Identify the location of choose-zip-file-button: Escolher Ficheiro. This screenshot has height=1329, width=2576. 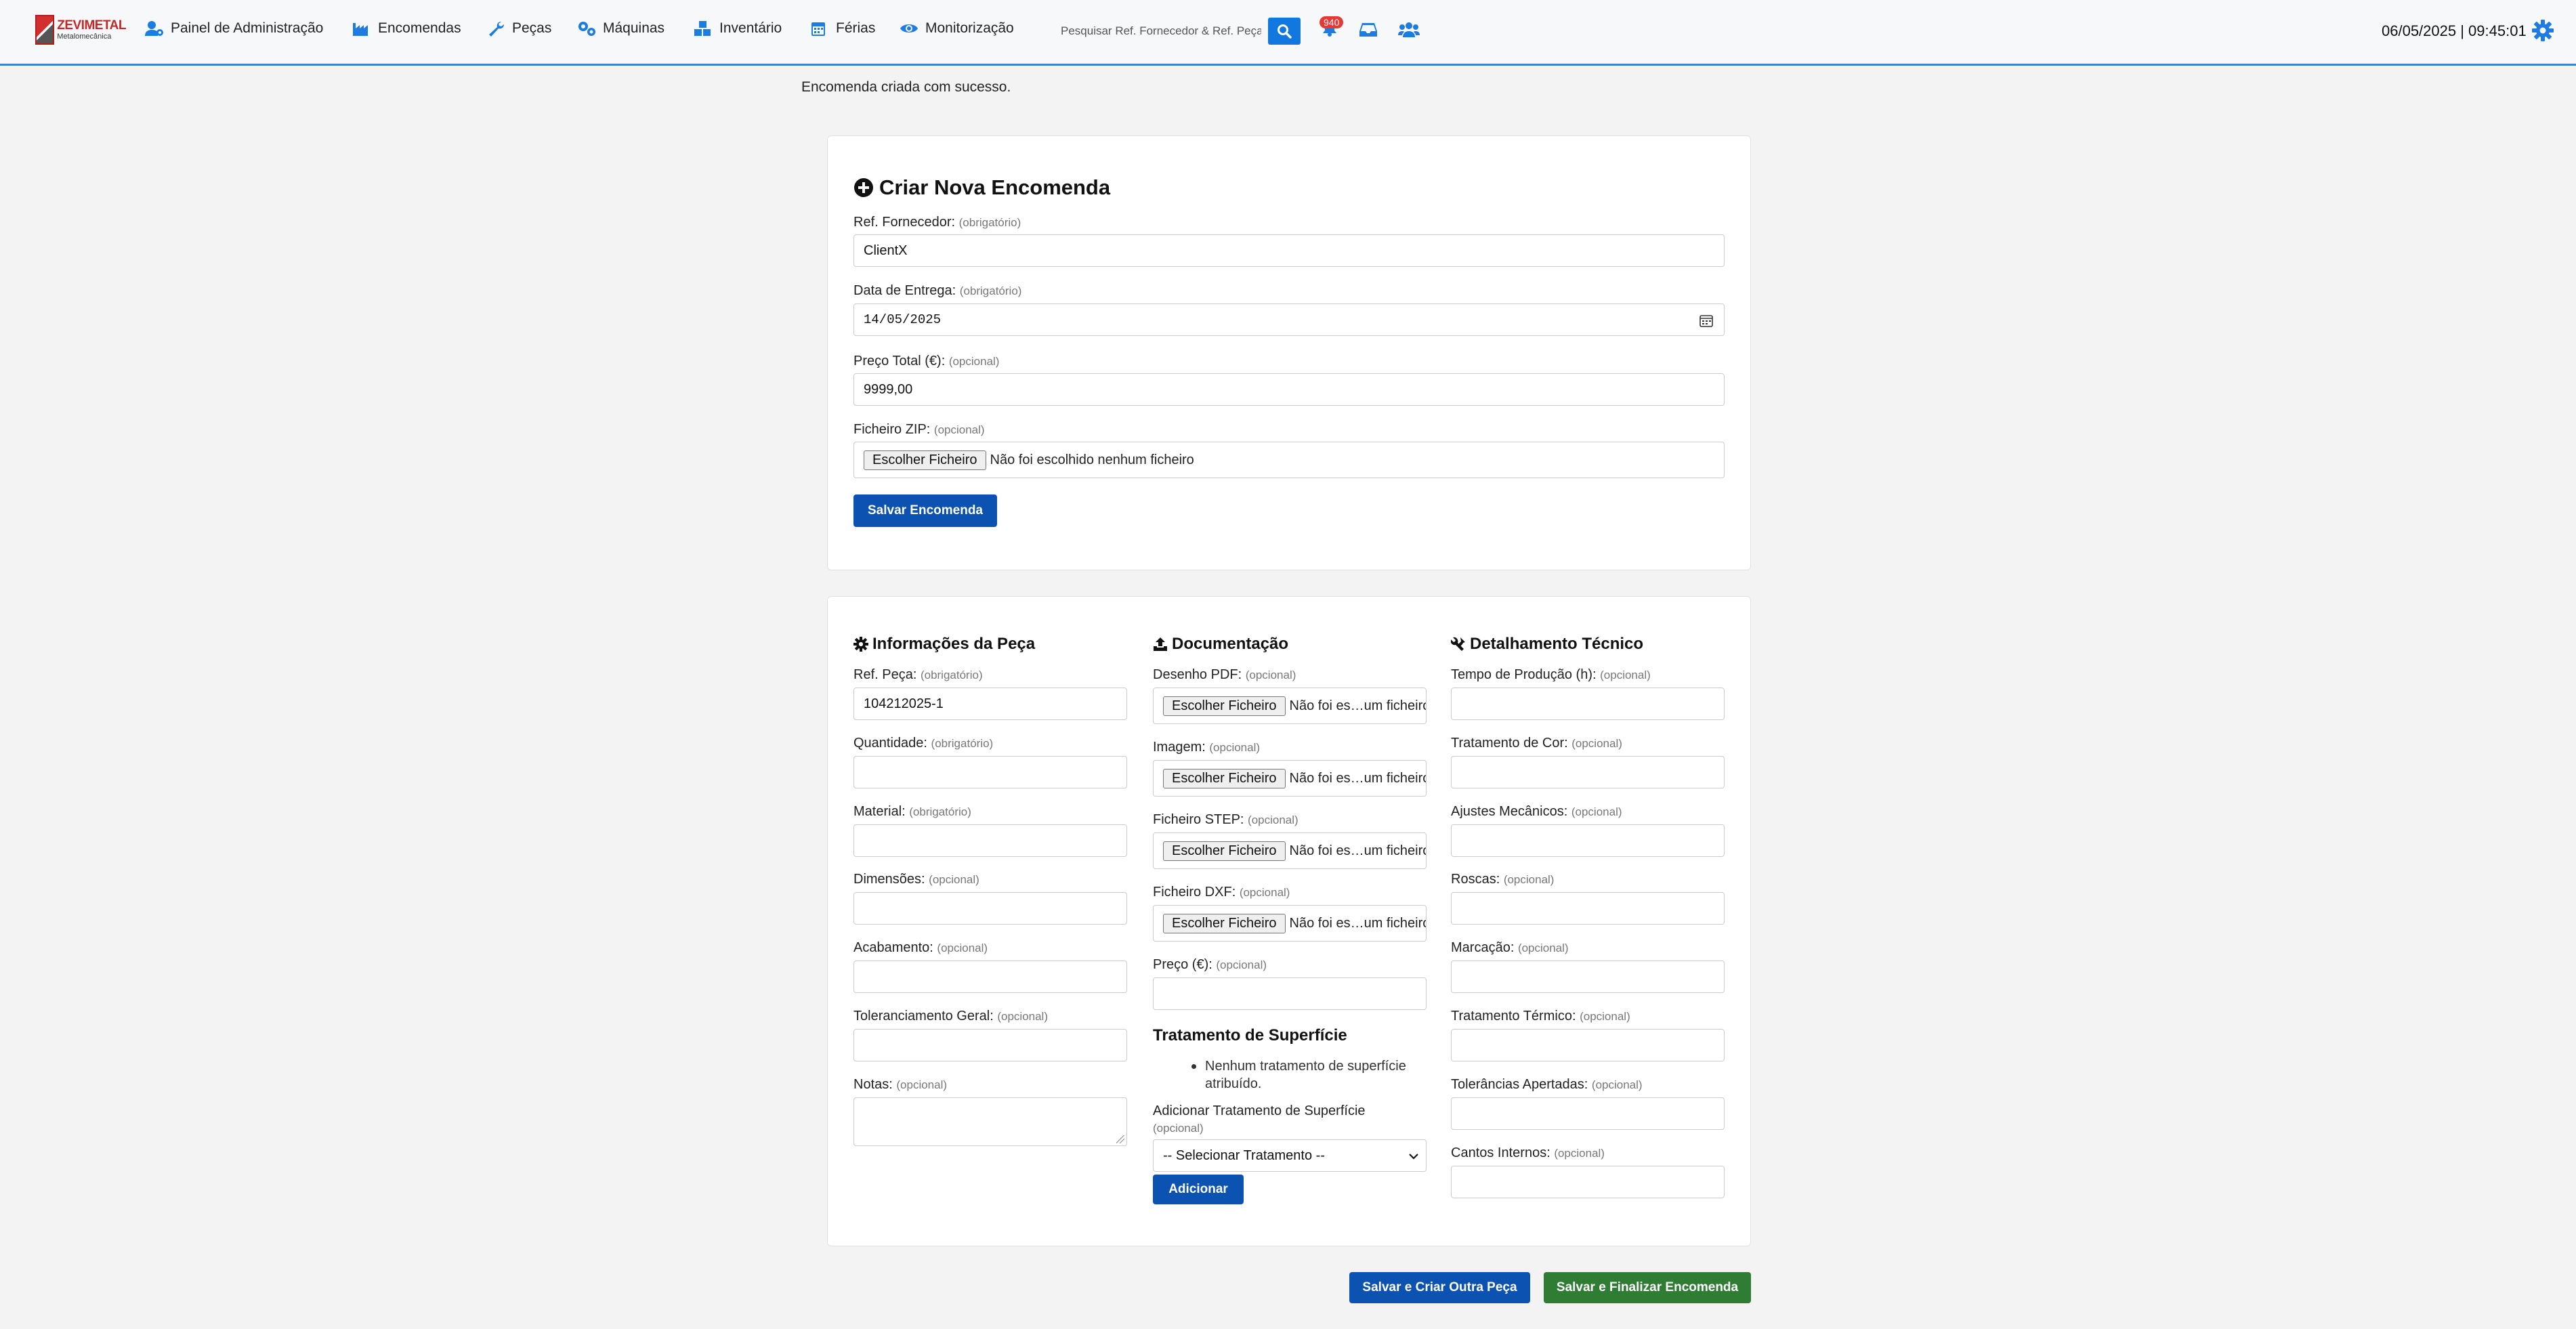
(925, 460).